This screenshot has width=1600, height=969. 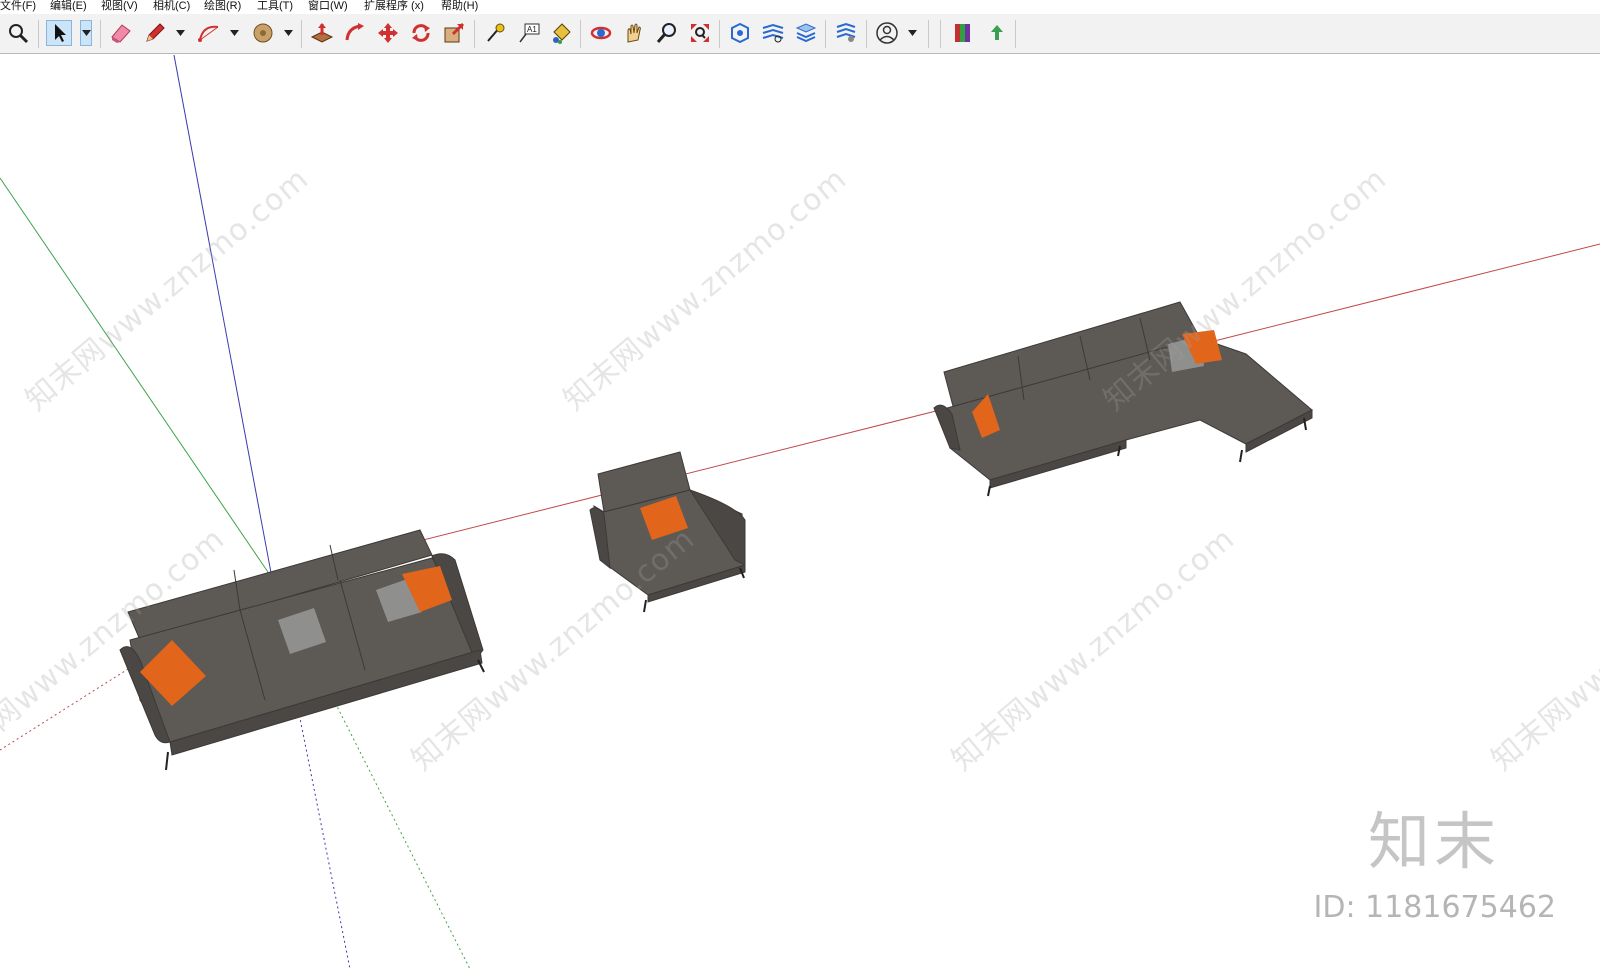 What do you see at coordinates (1433, 841) in the screenshot?
I see `brand-logo: 知末` at bounding box center [1433, 841].